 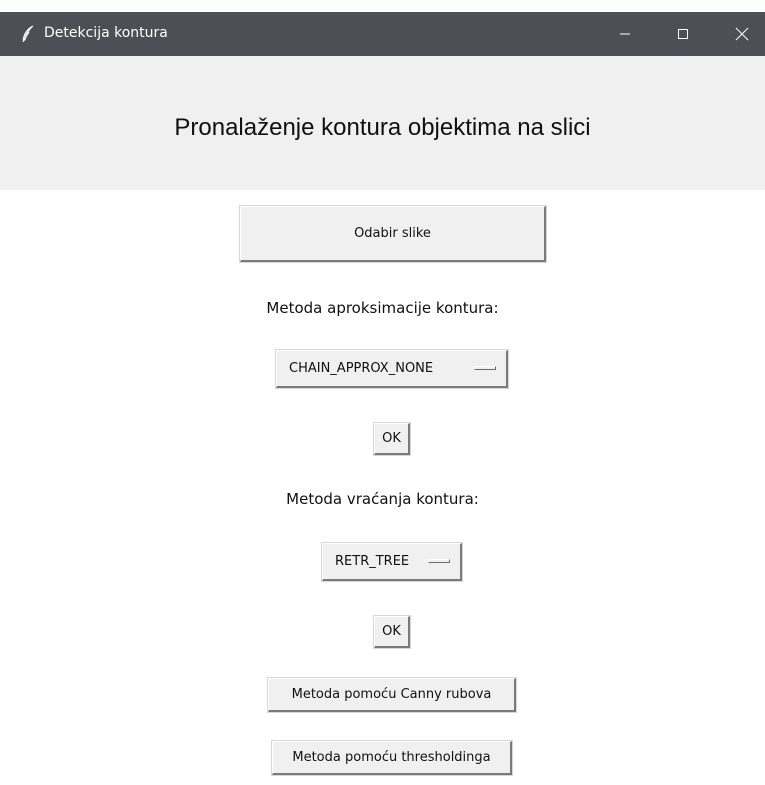 What do you see at coordinates (372, 561) in the screenshot?
I see `retrieval-method-value: RETR_TREE` at bounding box center [372, 561].